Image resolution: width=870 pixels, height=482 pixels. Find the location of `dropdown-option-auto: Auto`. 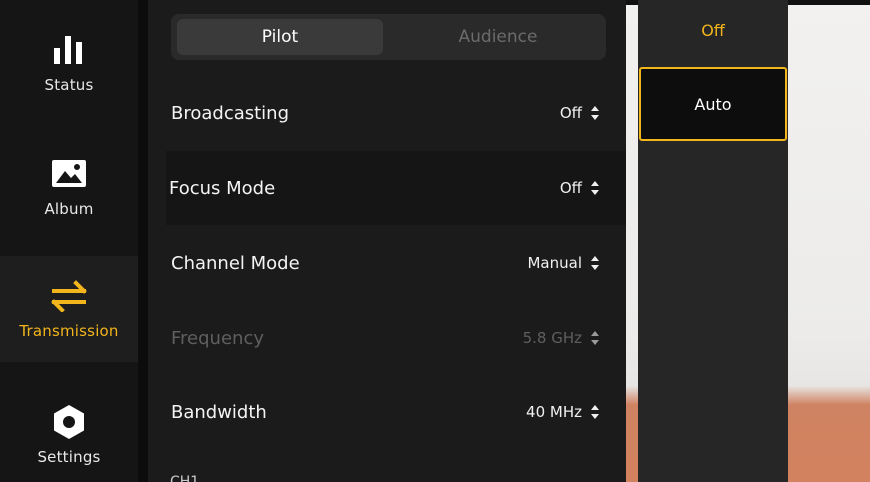

dropdown-option-auto: Auto is located at coordinates (713, 104).